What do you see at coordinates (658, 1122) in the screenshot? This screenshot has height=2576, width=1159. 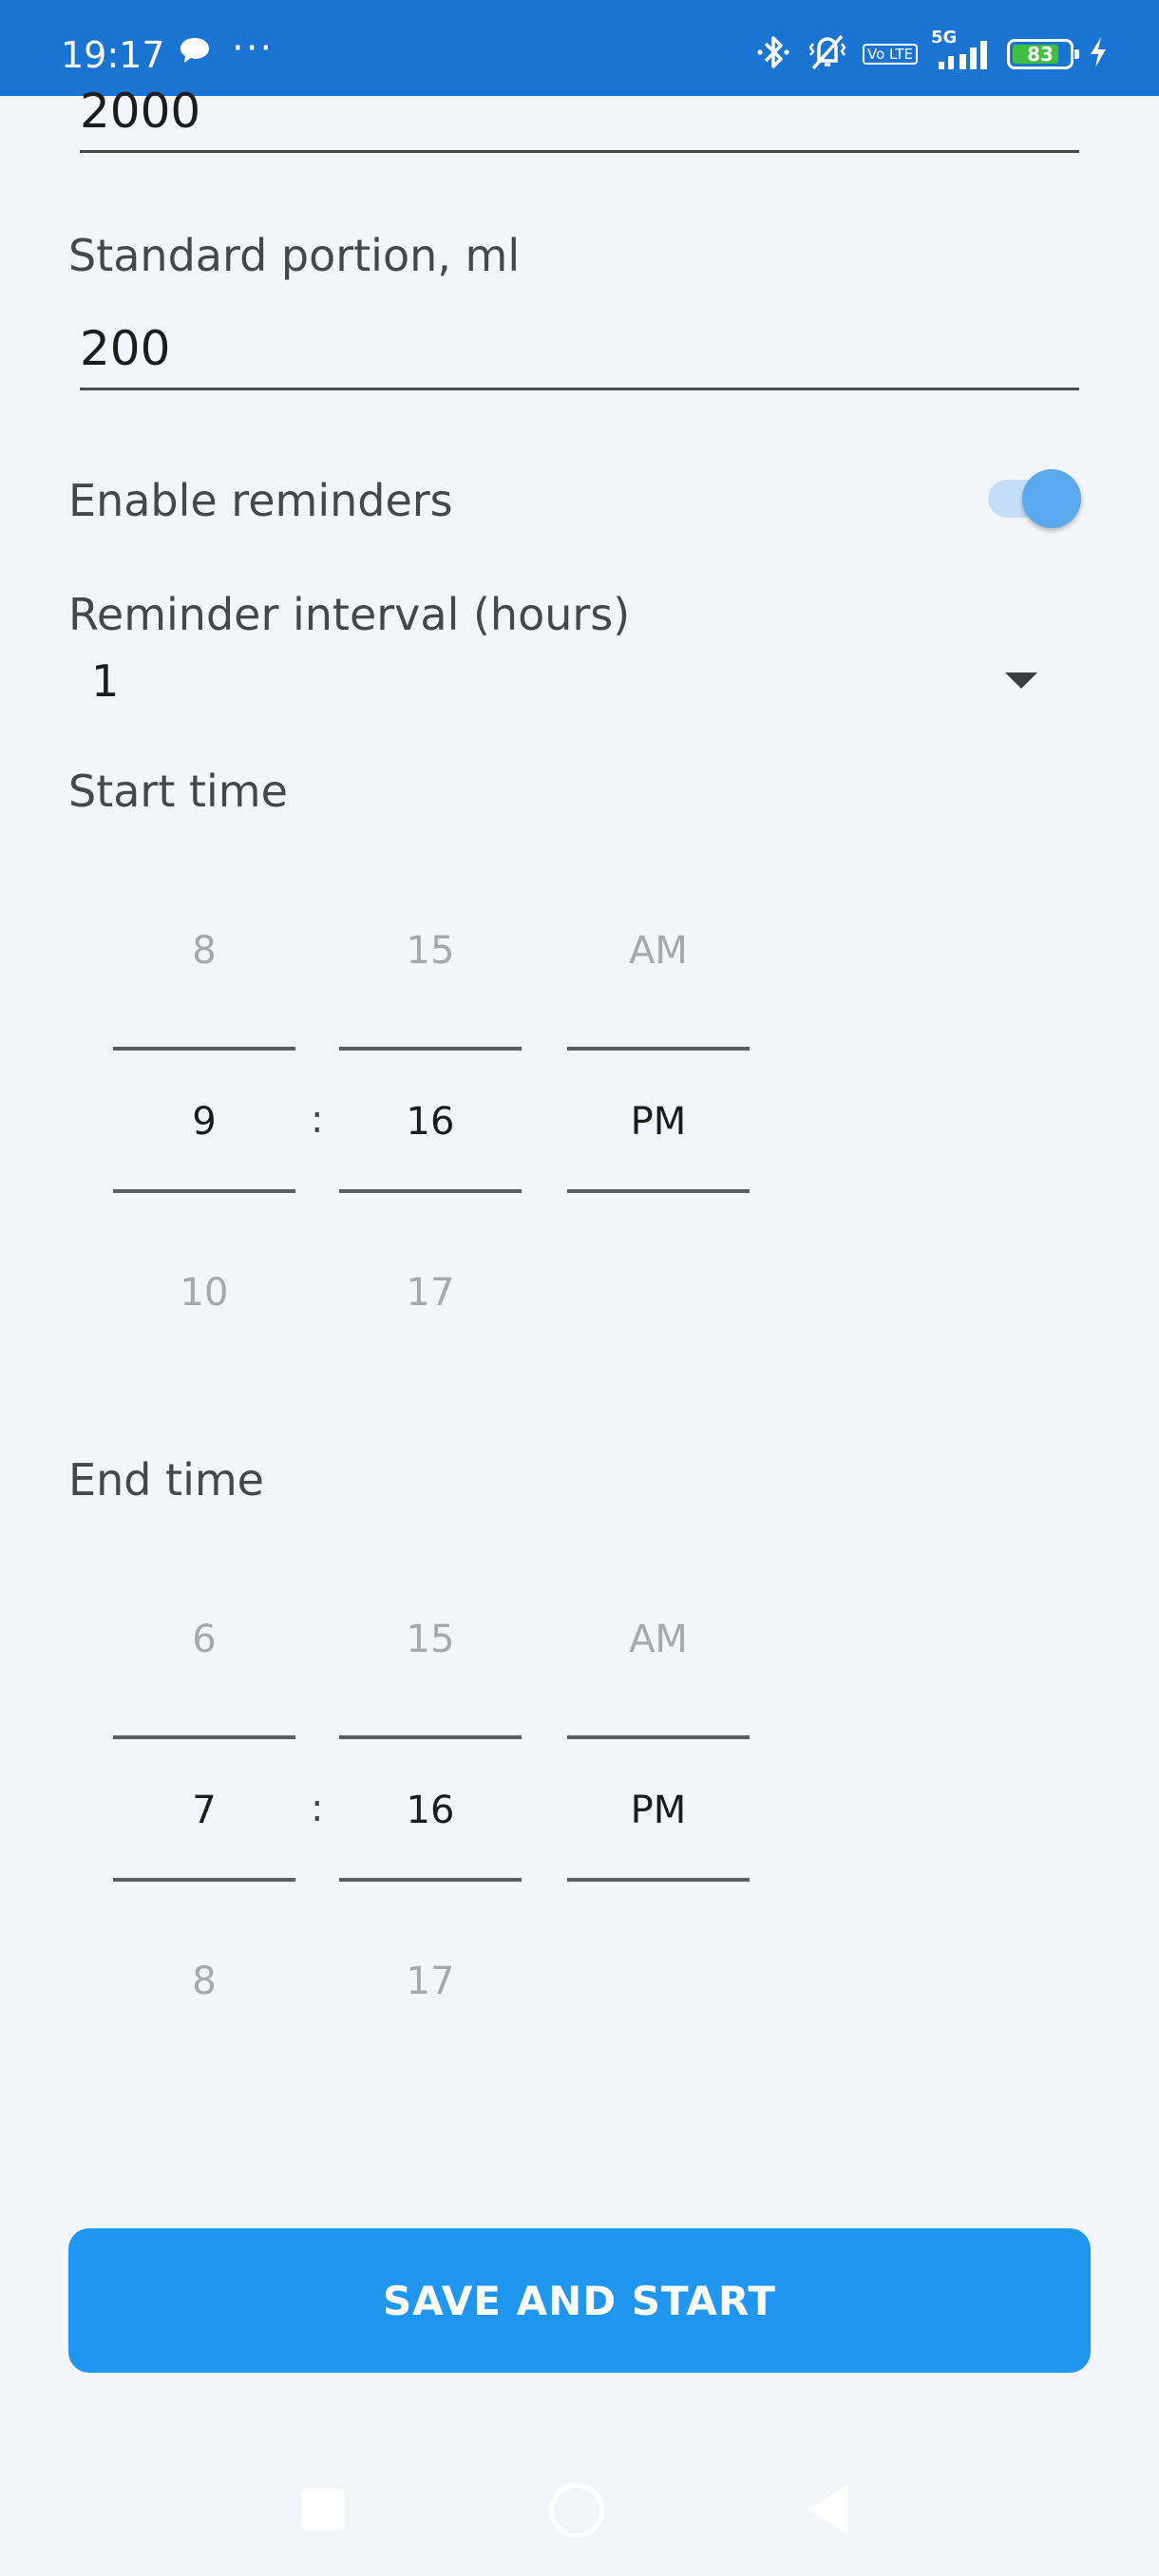 I see `start-ampm-current: PM` at bounding box center [658, 1122].